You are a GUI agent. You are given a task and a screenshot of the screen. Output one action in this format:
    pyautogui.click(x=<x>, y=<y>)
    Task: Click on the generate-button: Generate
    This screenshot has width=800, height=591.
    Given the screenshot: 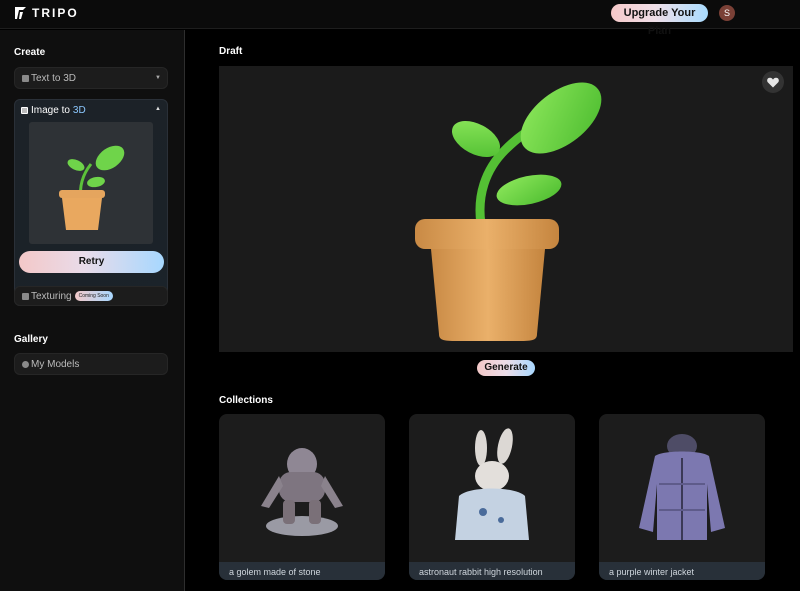 What is the action you would take?
    pyautogui.click(x=506, y=368)
    